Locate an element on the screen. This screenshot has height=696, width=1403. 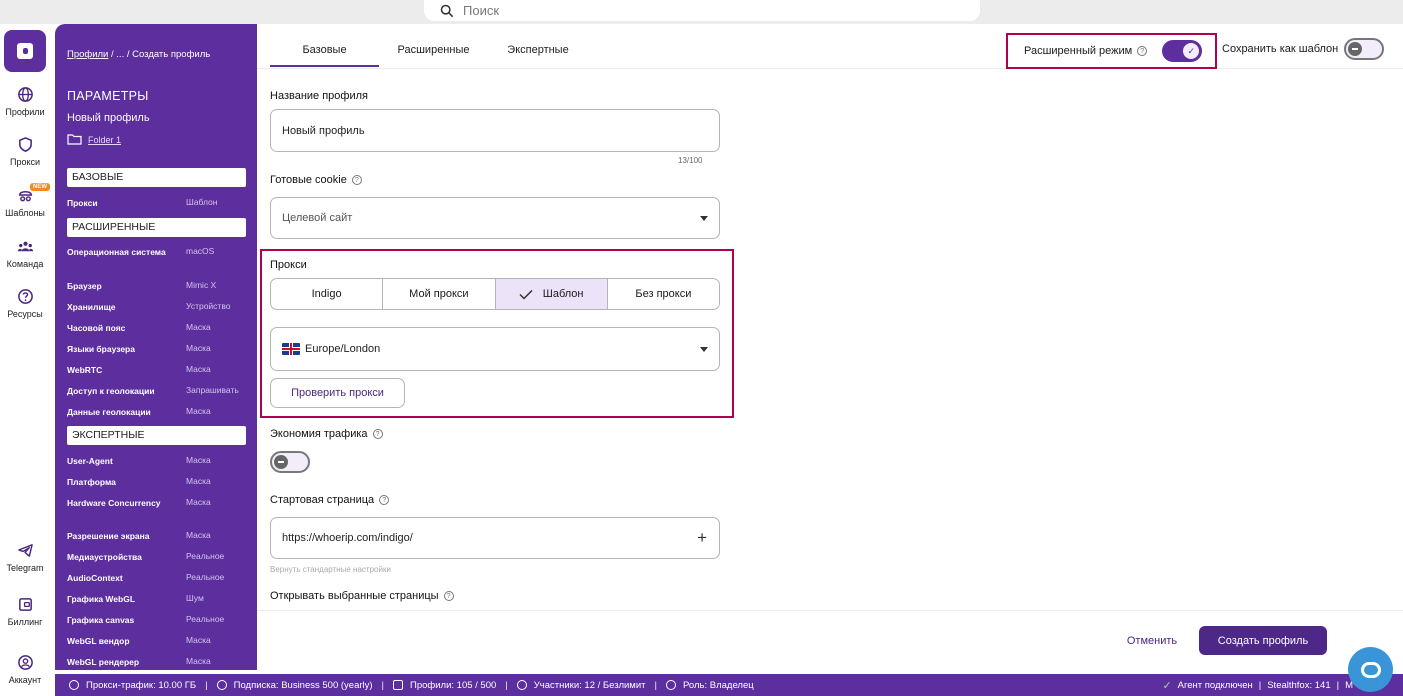
app-logo is located at coordinates (25, 51).